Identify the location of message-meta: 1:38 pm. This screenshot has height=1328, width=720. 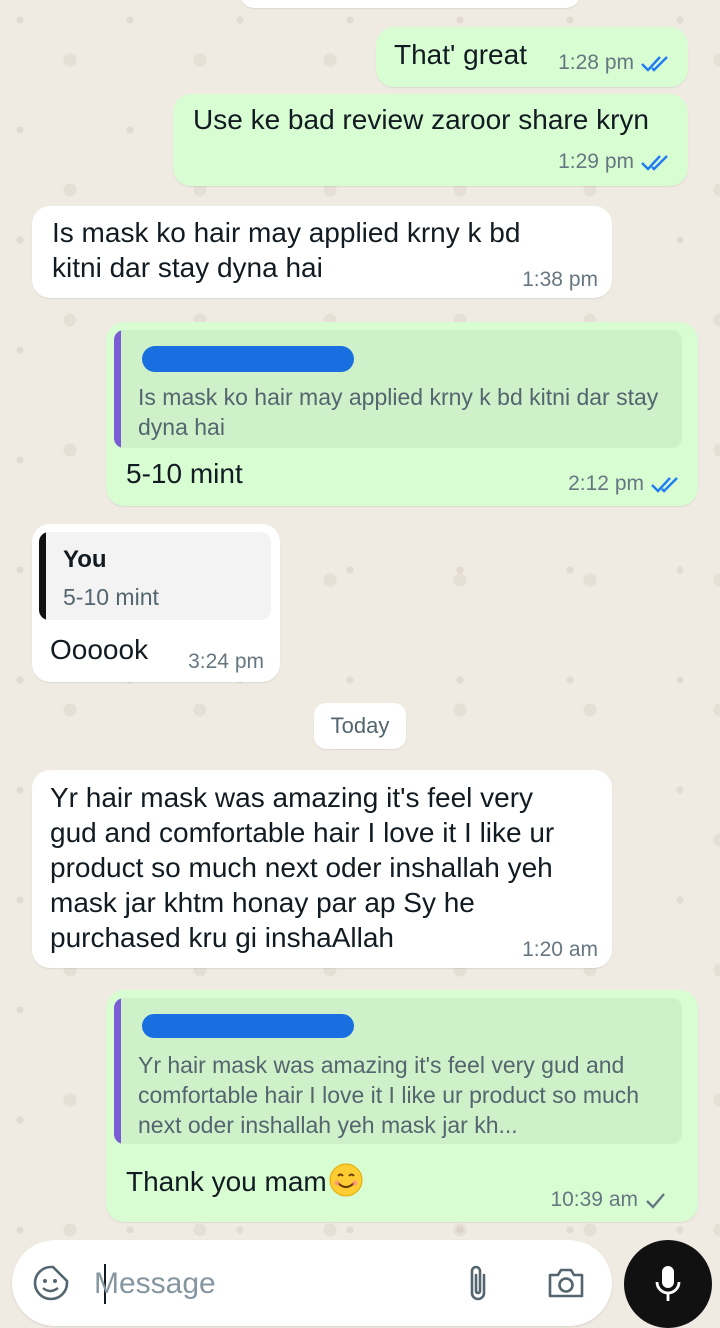
(560, 280).